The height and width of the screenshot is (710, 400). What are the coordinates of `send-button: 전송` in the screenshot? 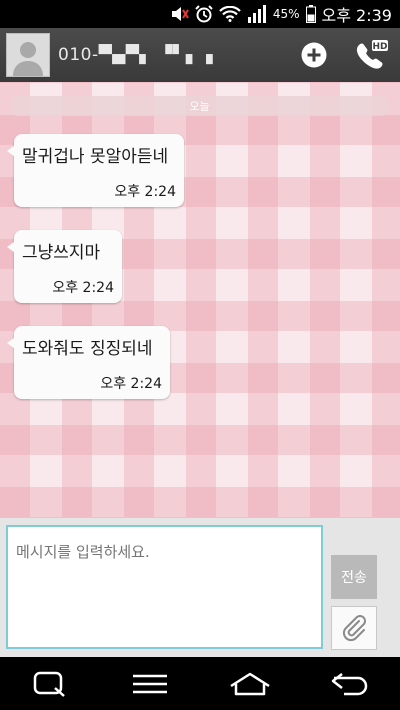 It's located at (354, 577).